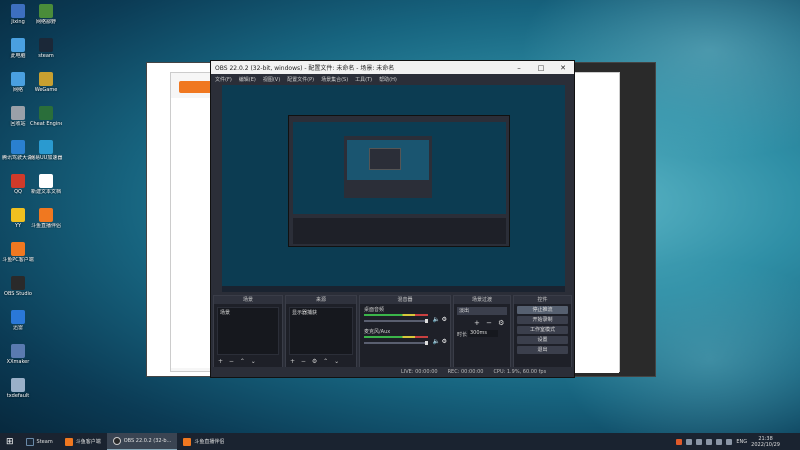  What do you see at coordinates (419, 372) in the screenshot?
I see `live-timer: LIVE: 00:00:00` at bounding box center [419, 372].